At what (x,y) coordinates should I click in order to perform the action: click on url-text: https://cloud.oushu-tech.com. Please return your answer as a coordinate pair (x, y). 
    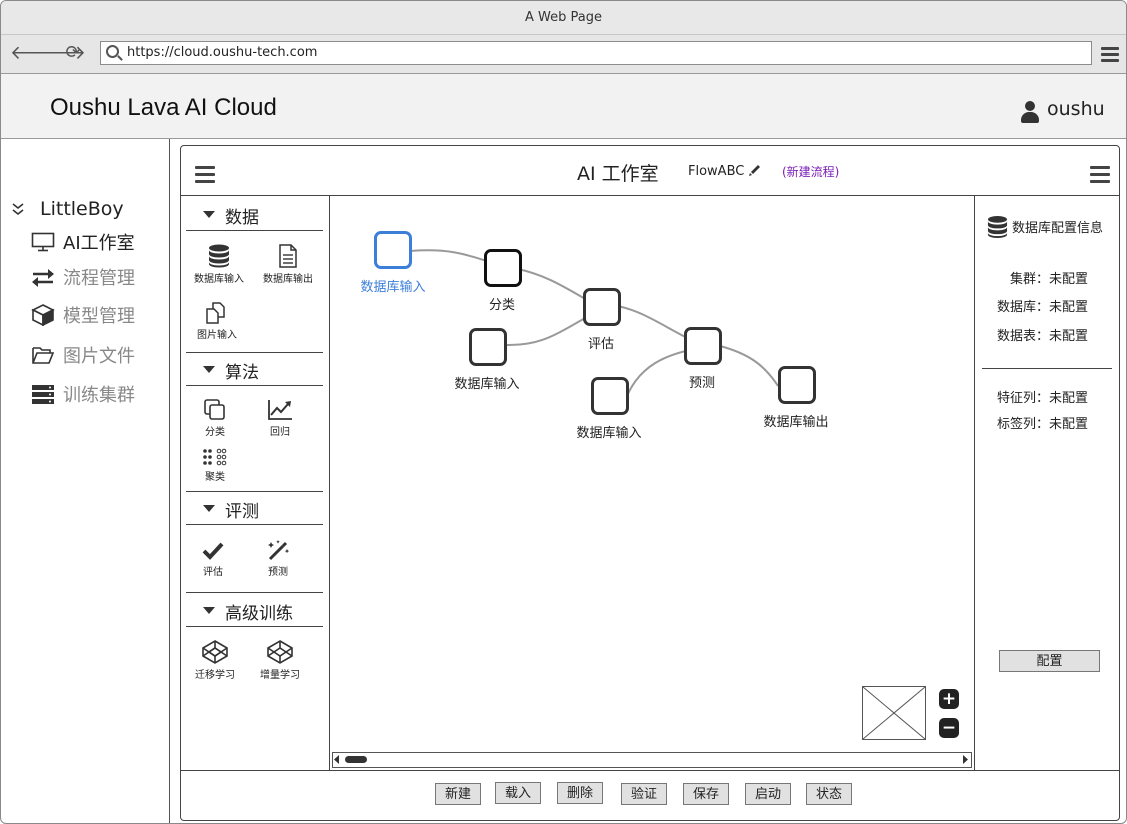
    Looking at the image, I should click on (222, 52).